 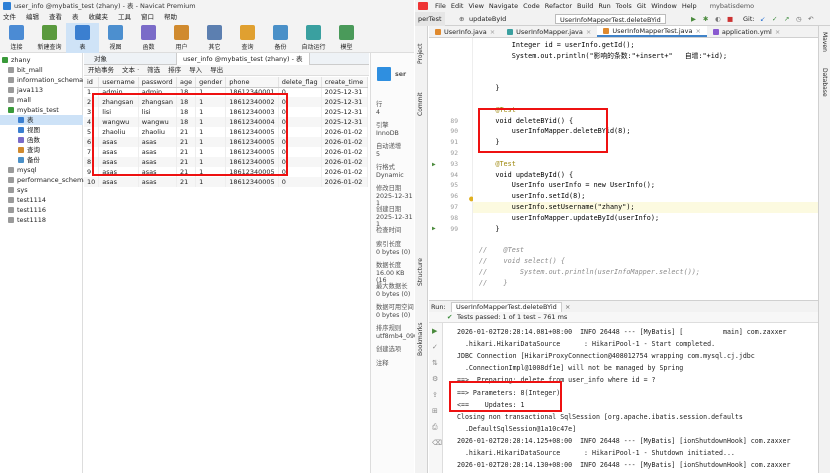 What do you see at coordinates (195, 70) in the screenshot?
I see `subtoolbar-button: 导入` at bounding box center [195, 70].